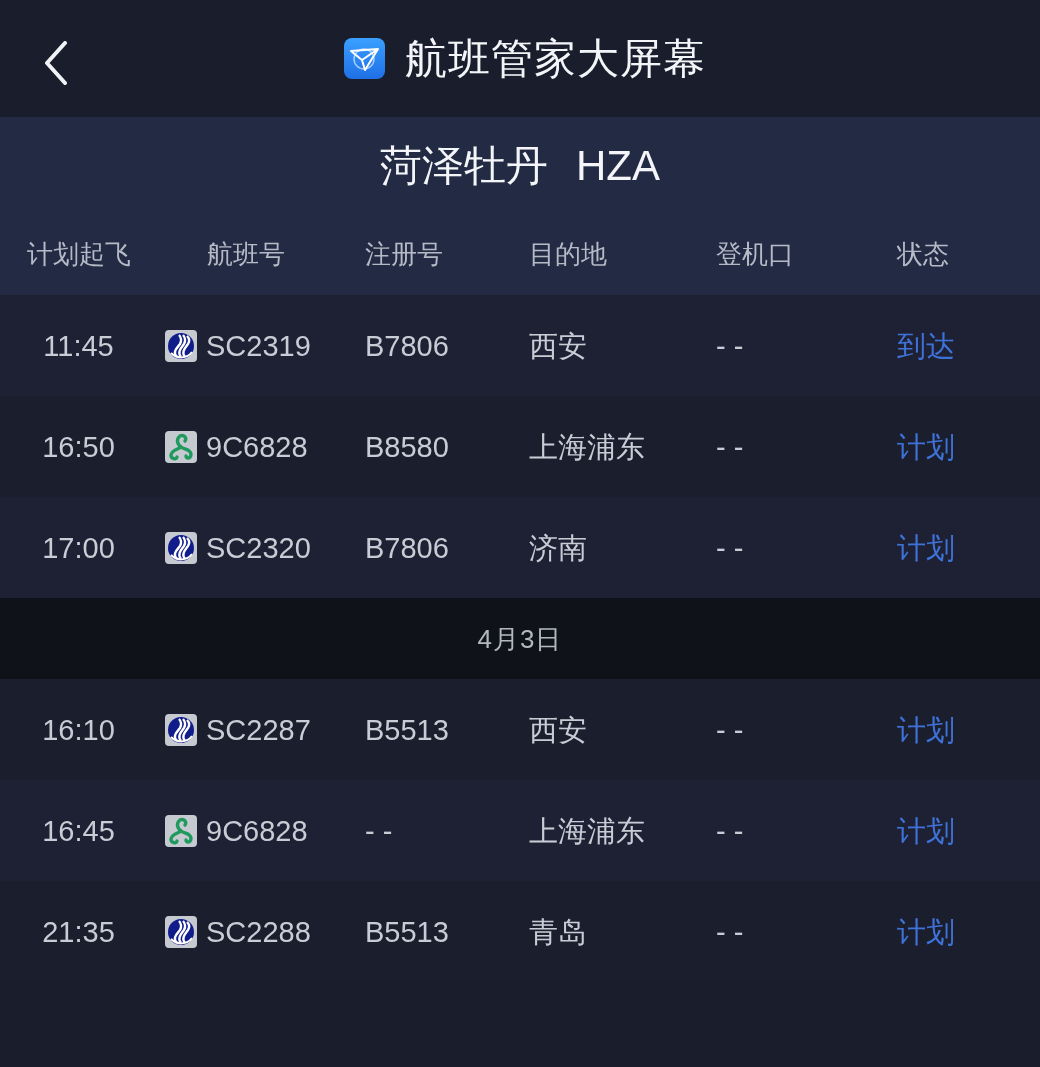  I want to click on departure-time: 21:35, so click(78, 932).